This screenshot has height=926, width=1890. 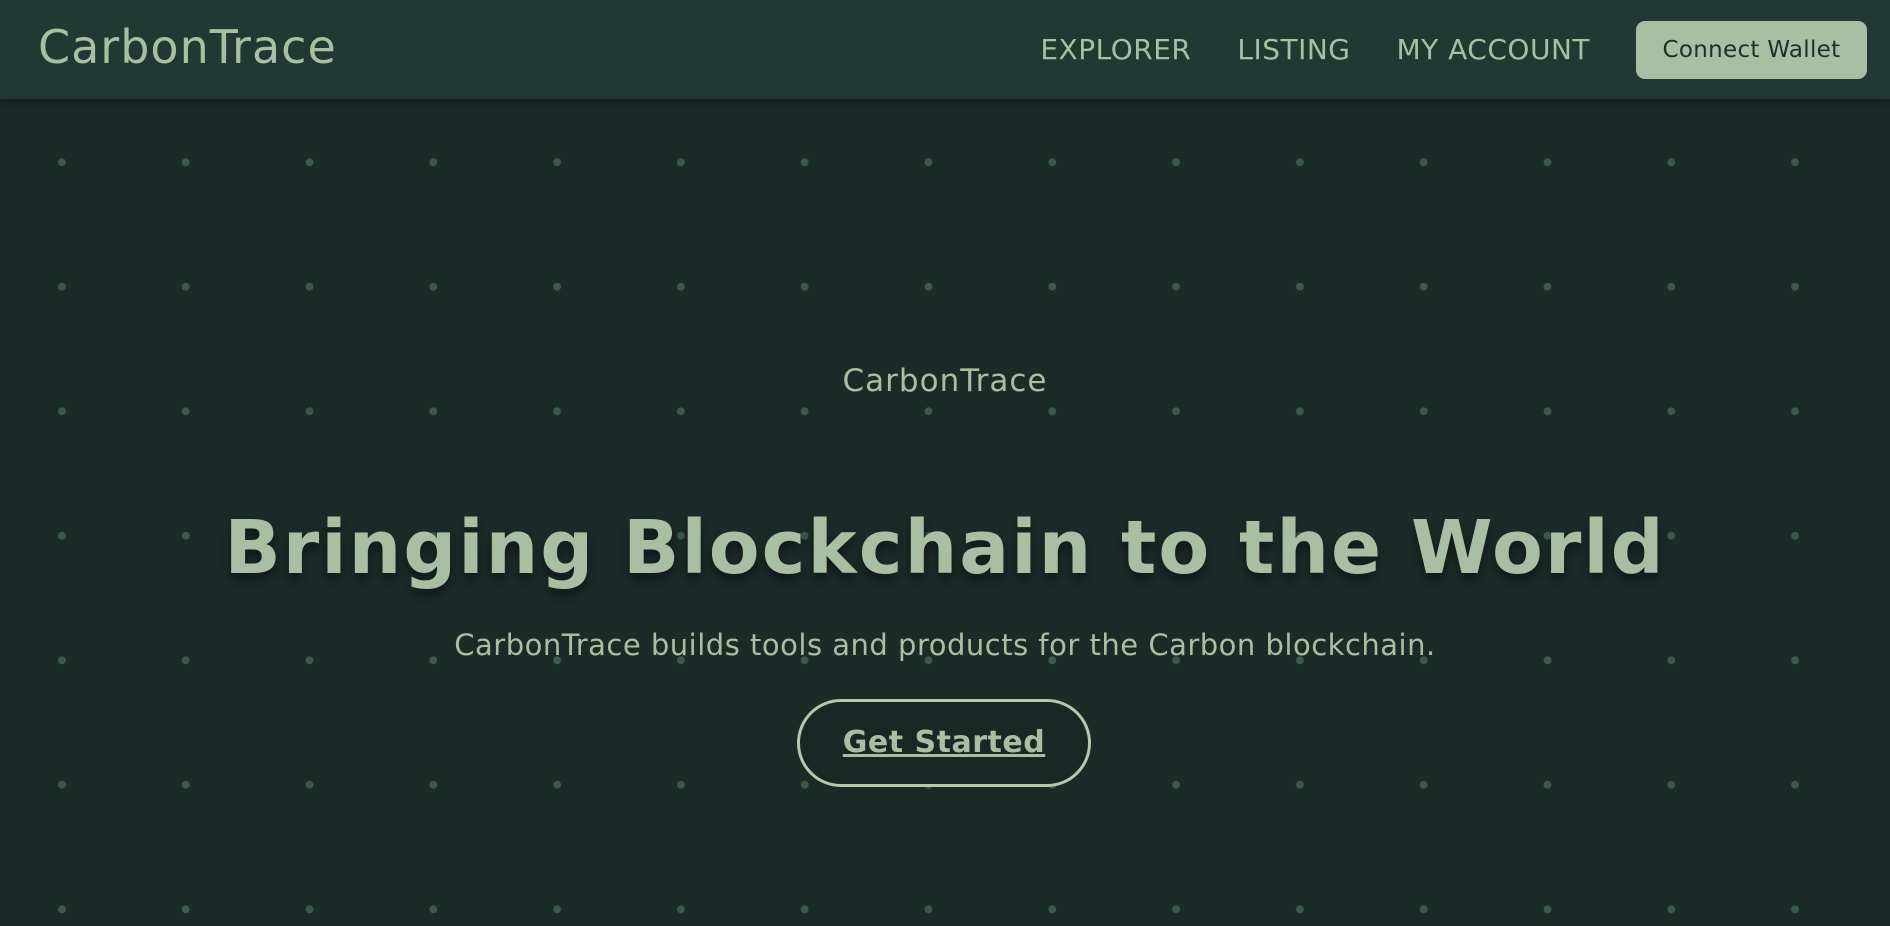 I want to click on hero-title: Bringing Blockchain to the World, so click(x=945, y=548).